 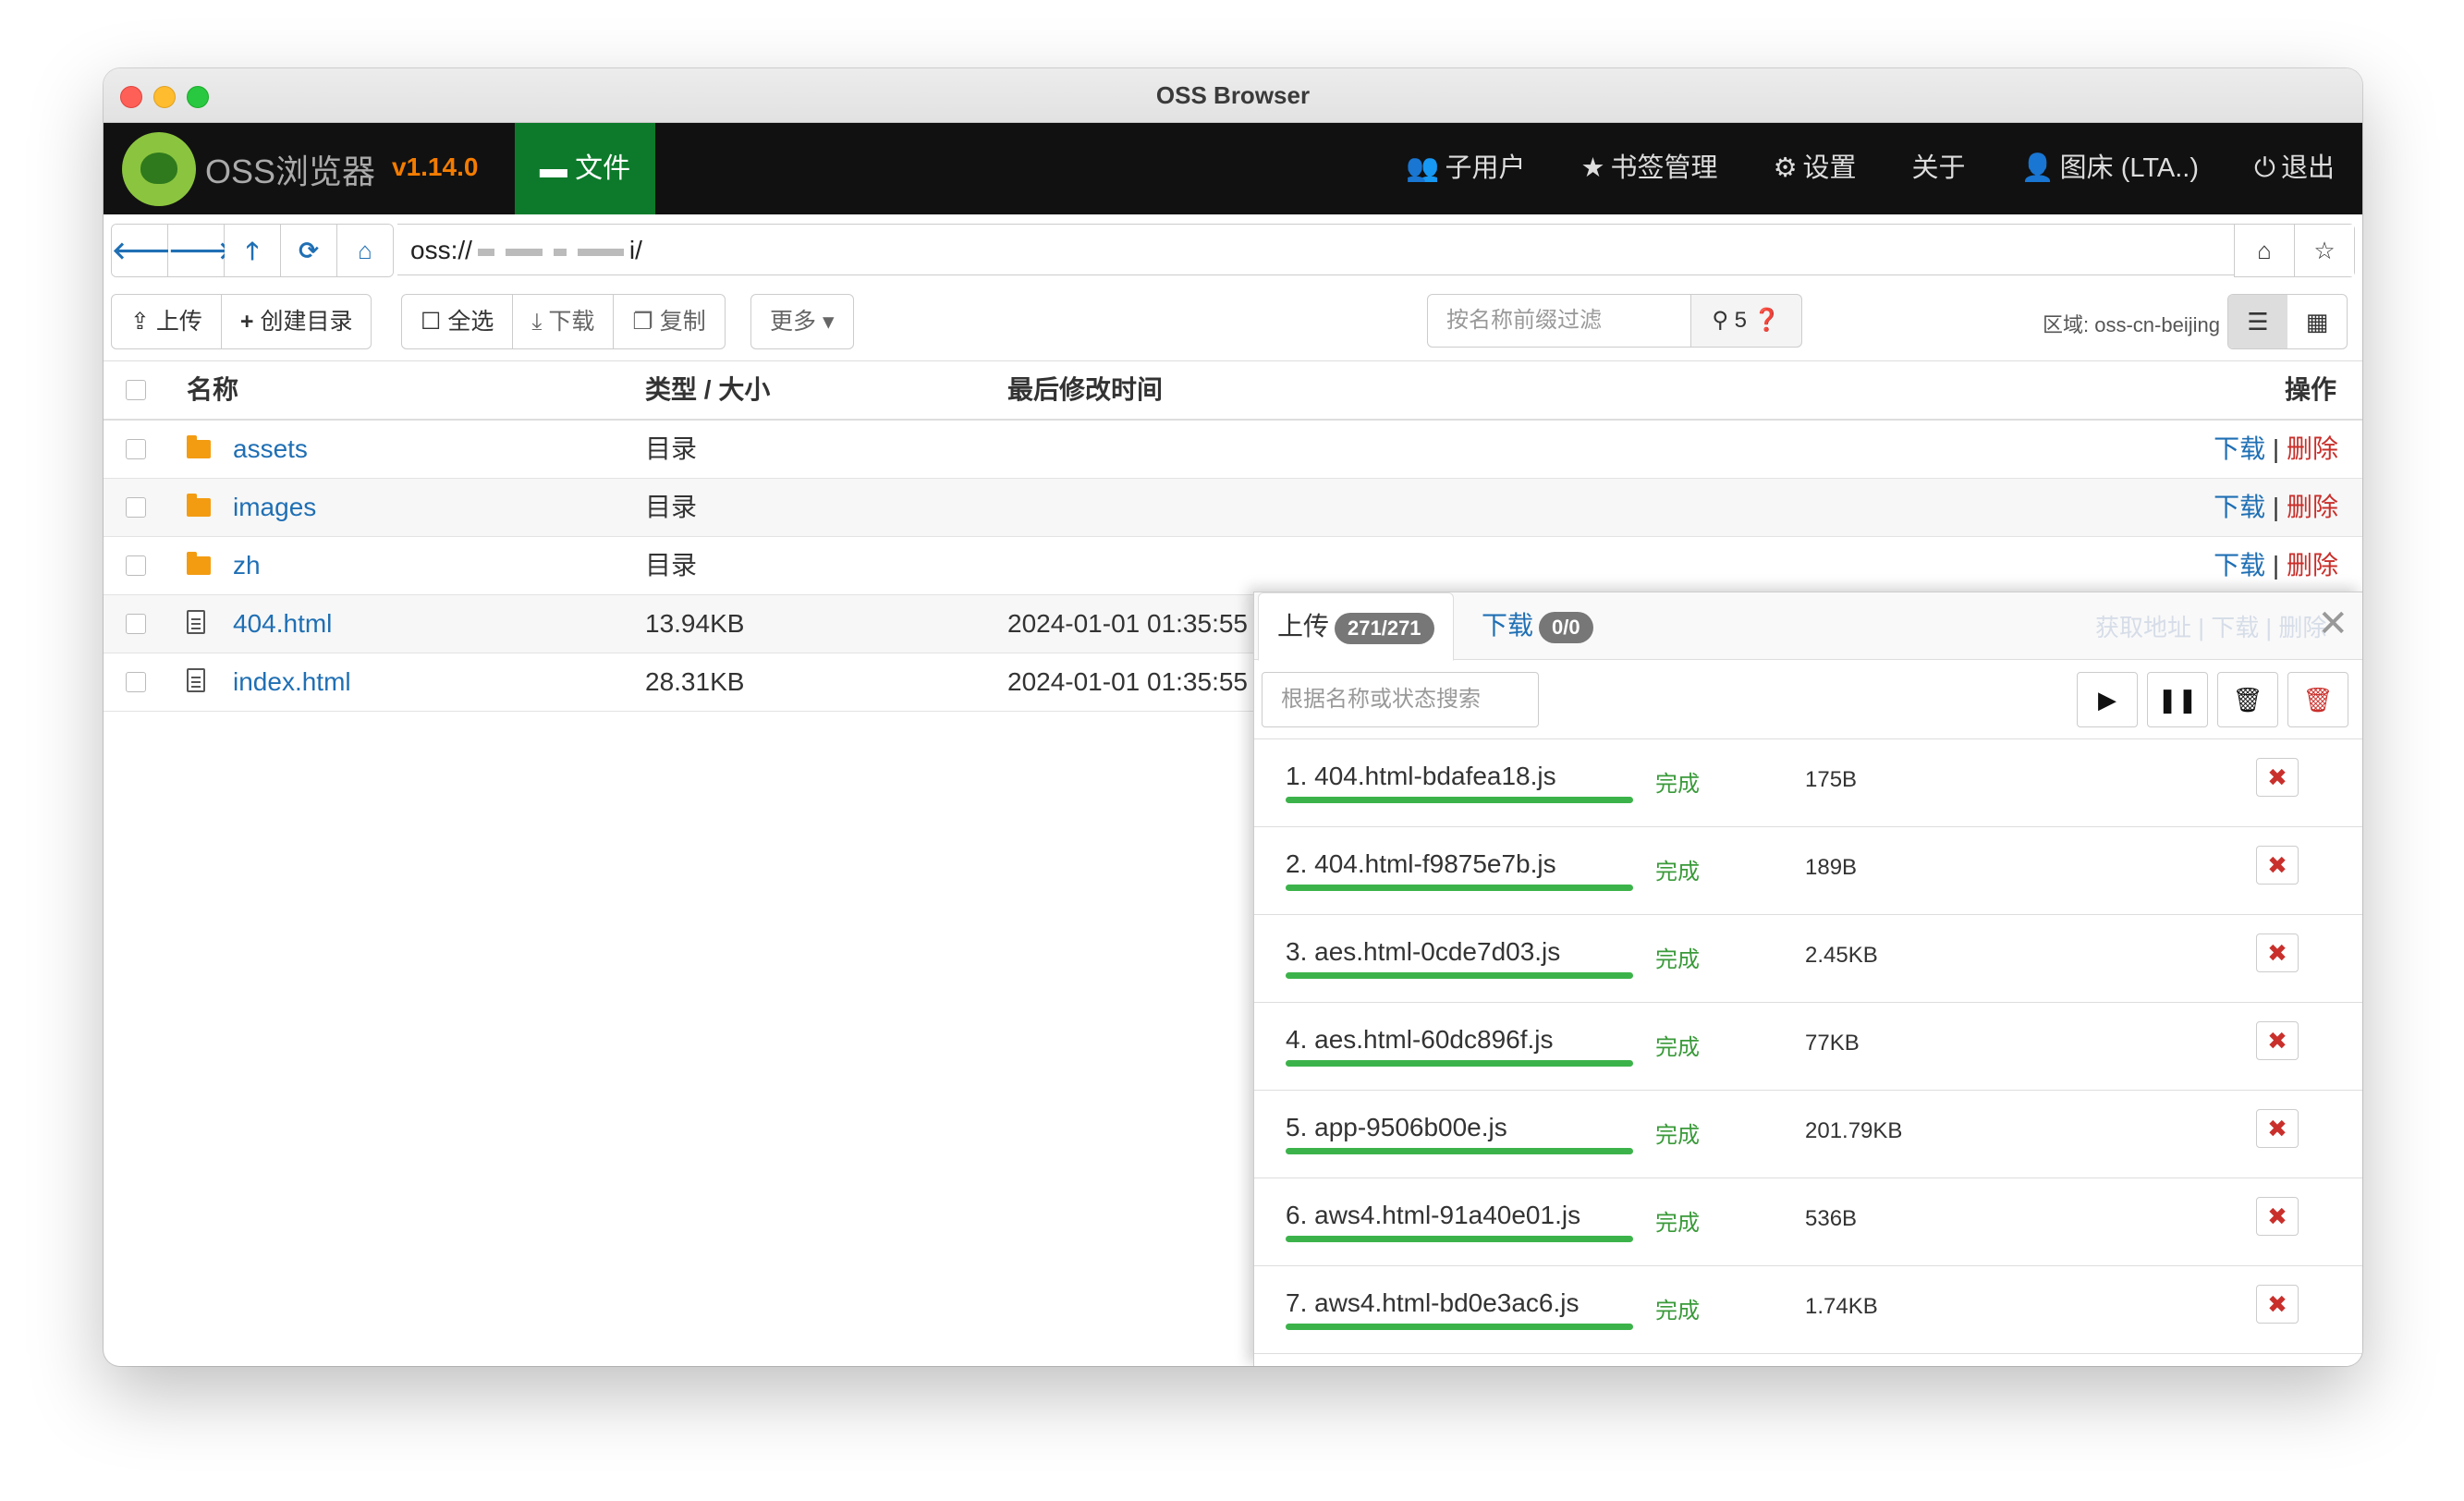 I want to click on trash-red-icon: 🗑, so click(x=2318, y=700).